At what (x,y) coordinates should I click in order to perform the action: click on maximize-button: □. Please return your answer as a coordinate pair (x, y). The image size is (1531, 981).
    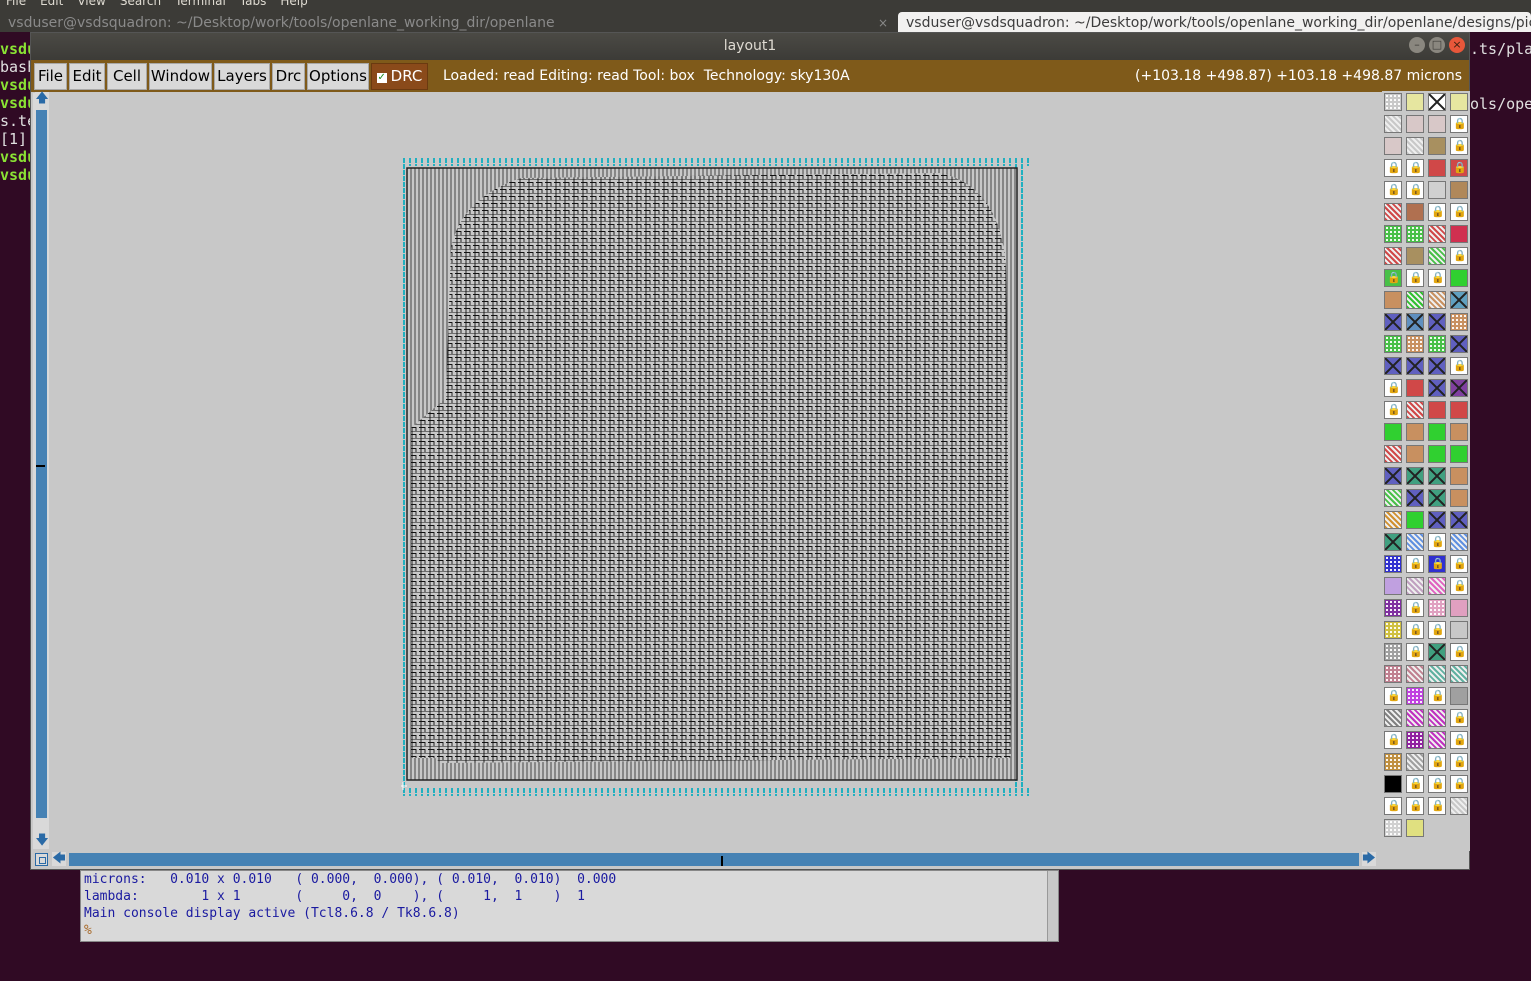
    Looking at the image, I should click on (1437, 45).